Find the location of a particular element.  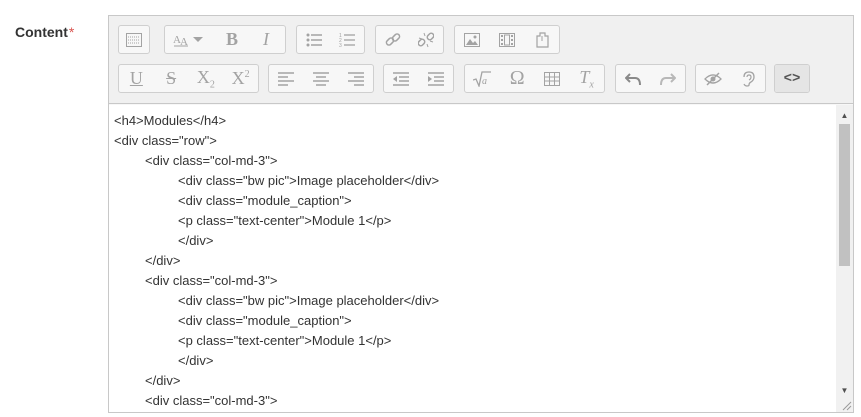

undo-button is located at coordinates (633, 78).